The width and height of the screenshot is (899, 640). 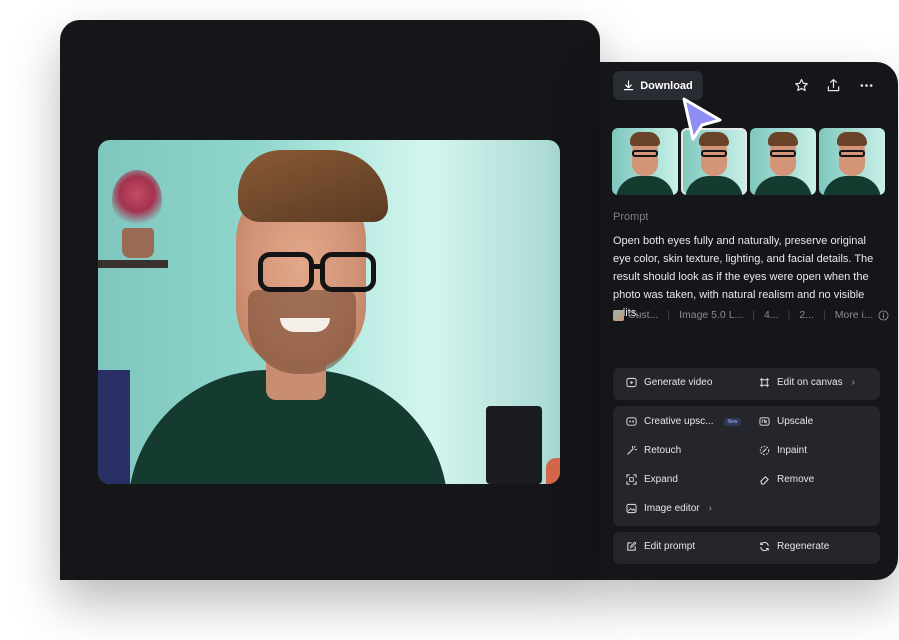 What do you see at coordinates (764, 382) in the screenshot?
I see `canvas-icon` at bounding box center [764, 382].